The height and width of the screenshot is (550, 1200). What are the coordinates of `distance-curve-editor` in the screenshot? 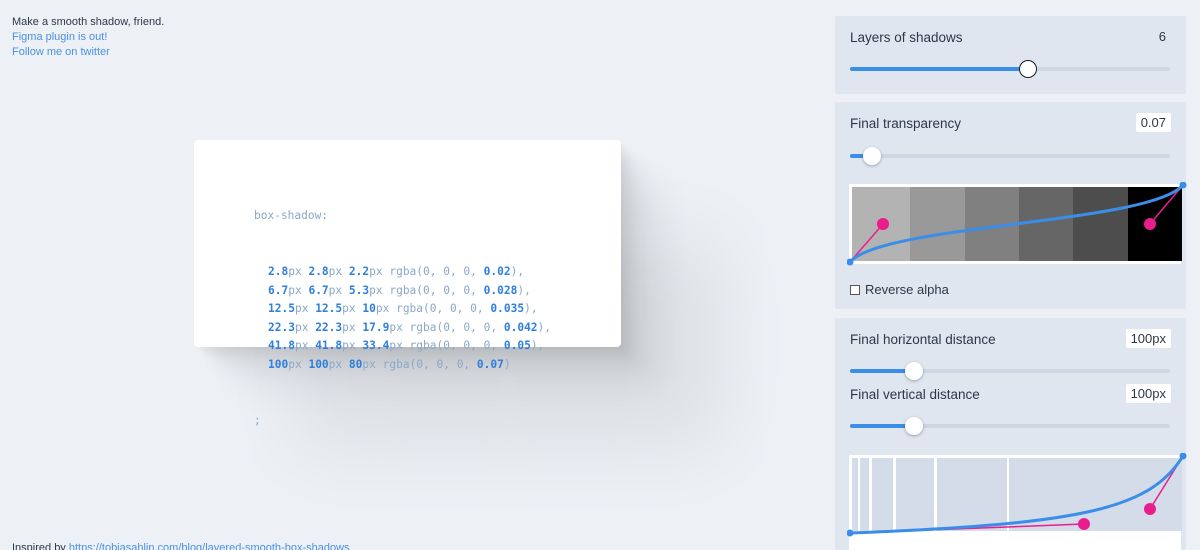 It's located at (1017, 501).